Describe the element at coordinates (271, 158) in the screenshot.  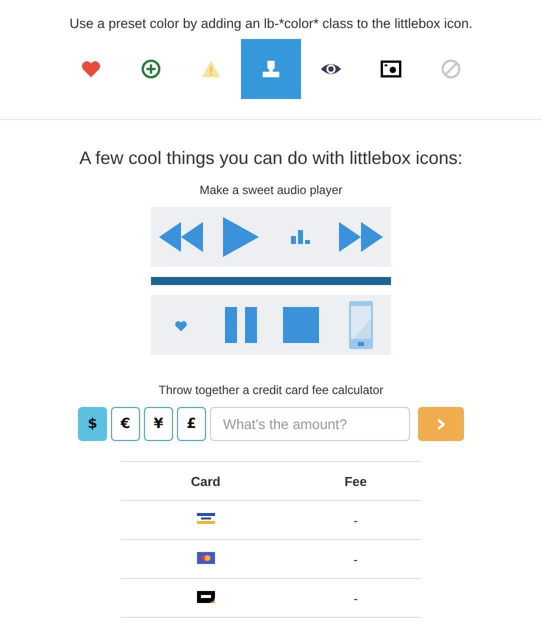
I see `section-heading: A few cool things you can do with littlebox icons:` at that location.